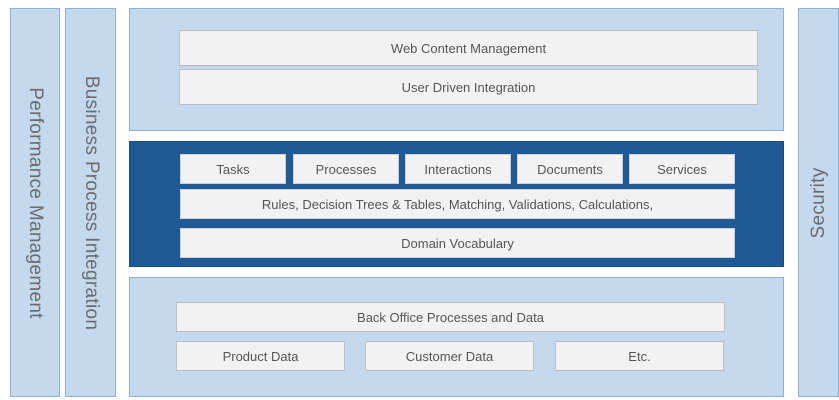 The image size is (839, 400). I want to click on processes-box: Processes, so click(346, 169).